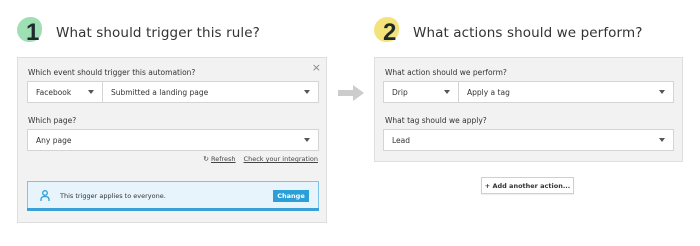 The height and width of the screenshot is (246, 700). I want to click on event-source-value: Facebook, so click(54, 92).